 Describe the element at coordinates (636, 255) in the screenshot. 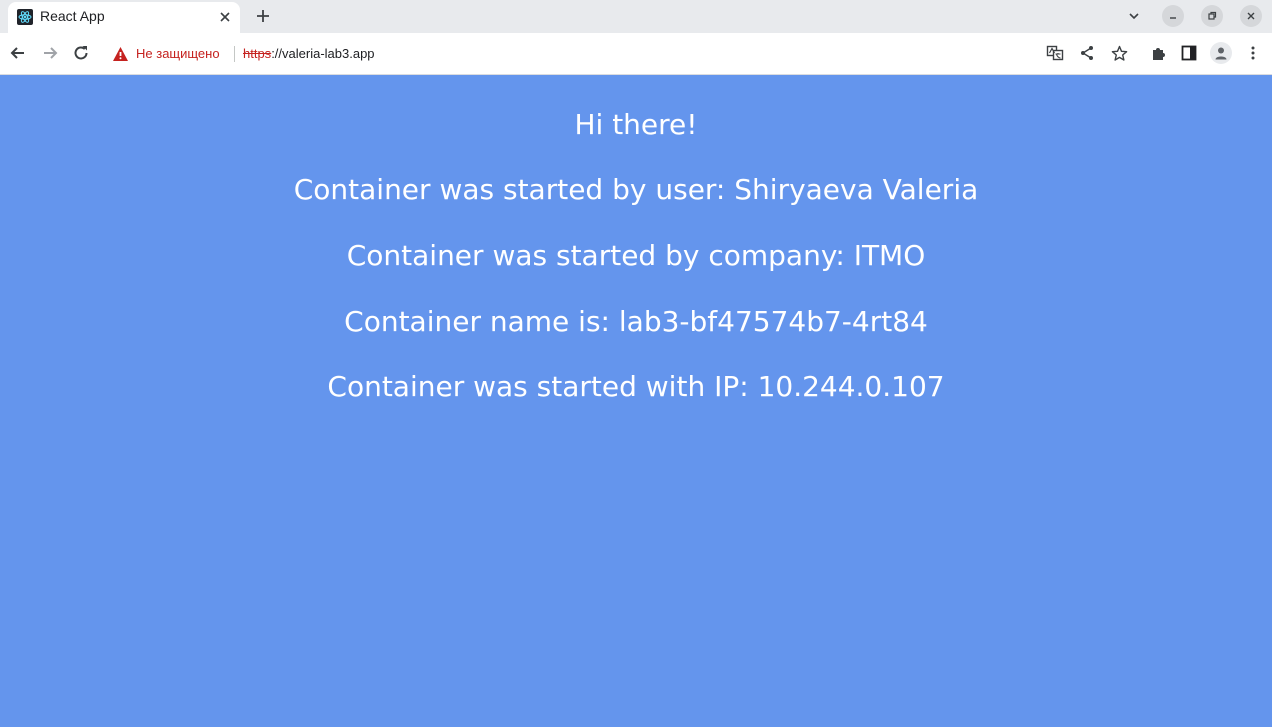

I see `company-info-text: Container was started by company: ITMO` at that location.